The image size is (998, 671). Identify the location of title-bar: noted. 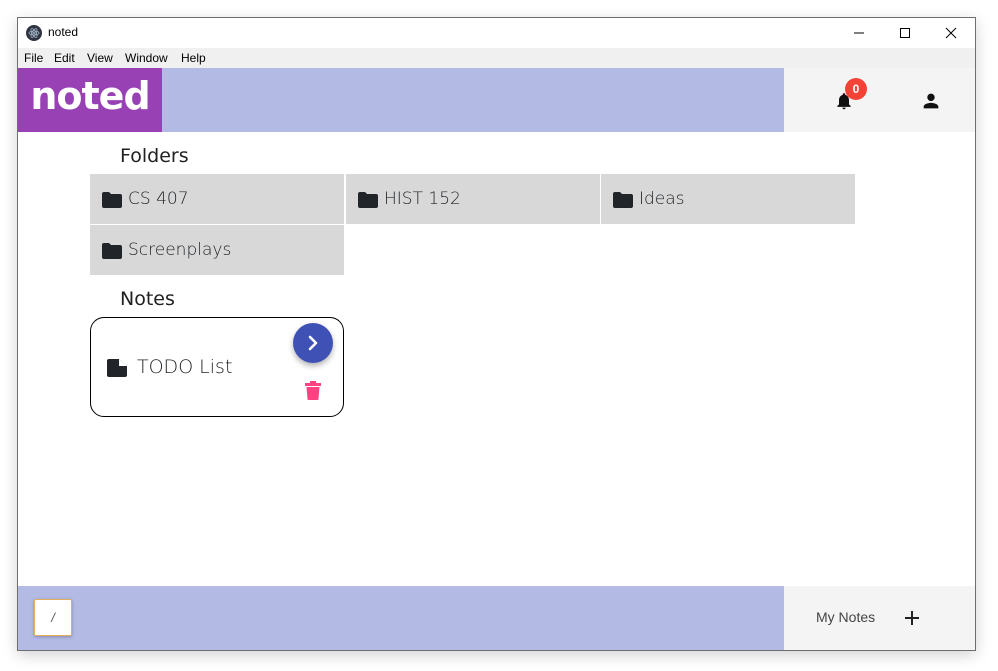
(496, 33).